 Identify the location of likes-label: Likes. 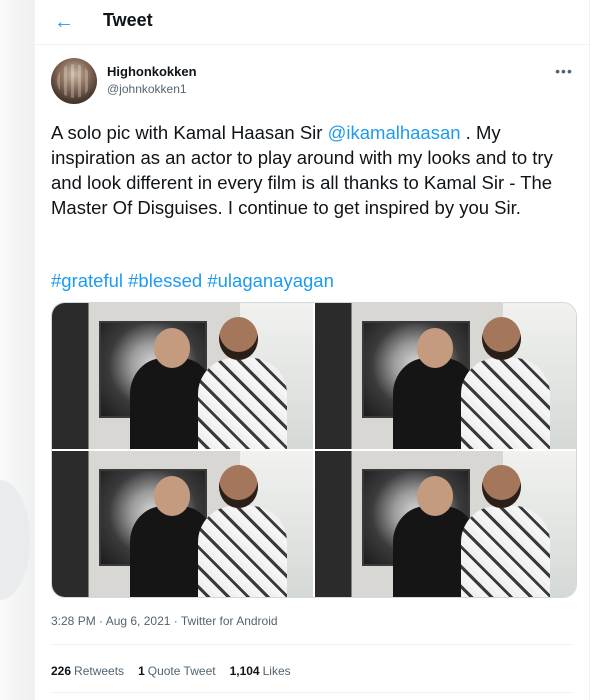
(276, 671).